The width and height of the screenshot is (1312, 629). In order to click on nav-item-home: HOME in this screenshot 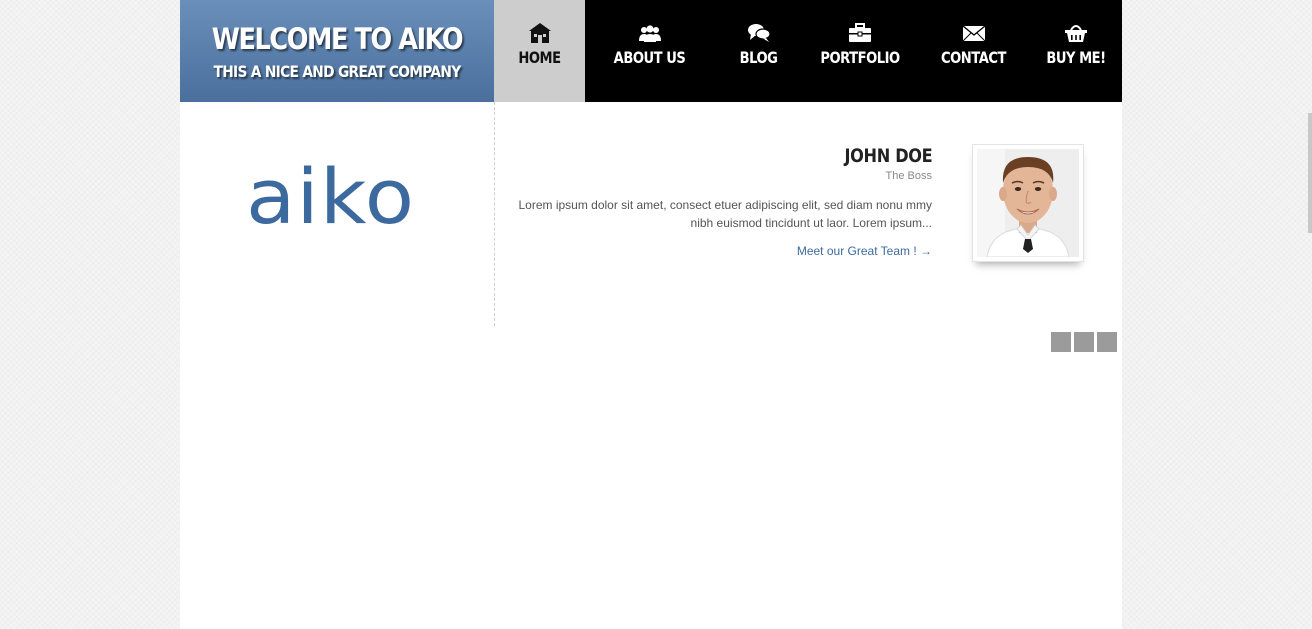, I will do `click(539, 51)`.